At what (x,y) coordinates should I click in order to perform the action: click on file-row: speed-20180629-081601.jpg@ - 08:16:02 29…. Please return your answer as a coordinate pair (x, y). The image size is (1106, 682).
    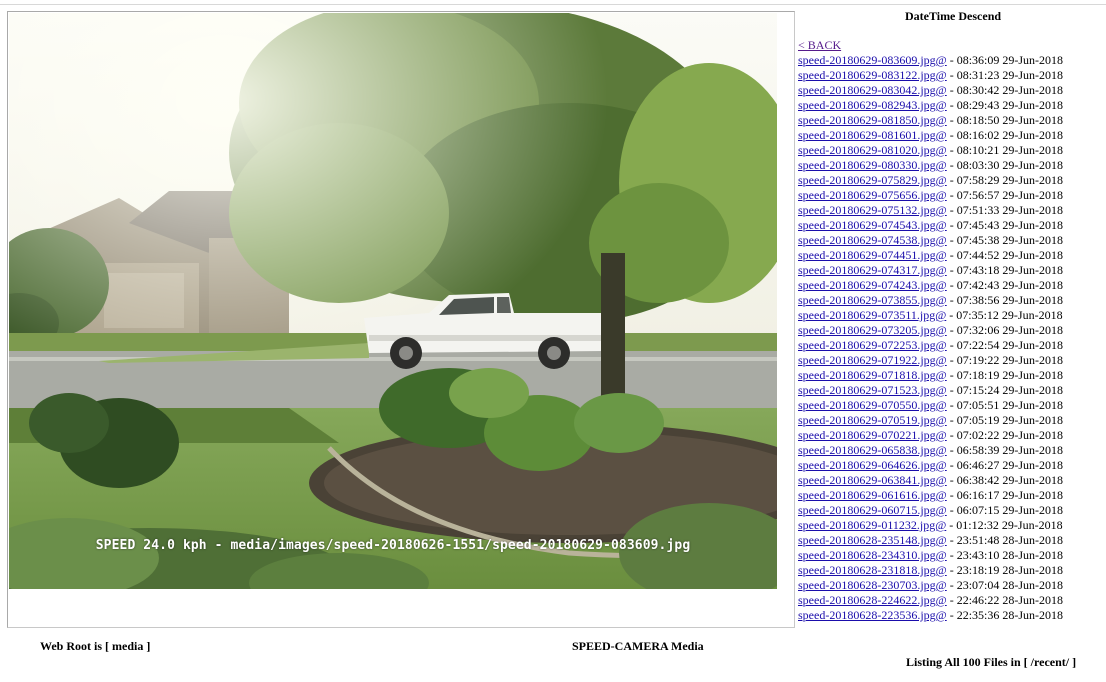
    Looking at the image, I should click on (930, 135).